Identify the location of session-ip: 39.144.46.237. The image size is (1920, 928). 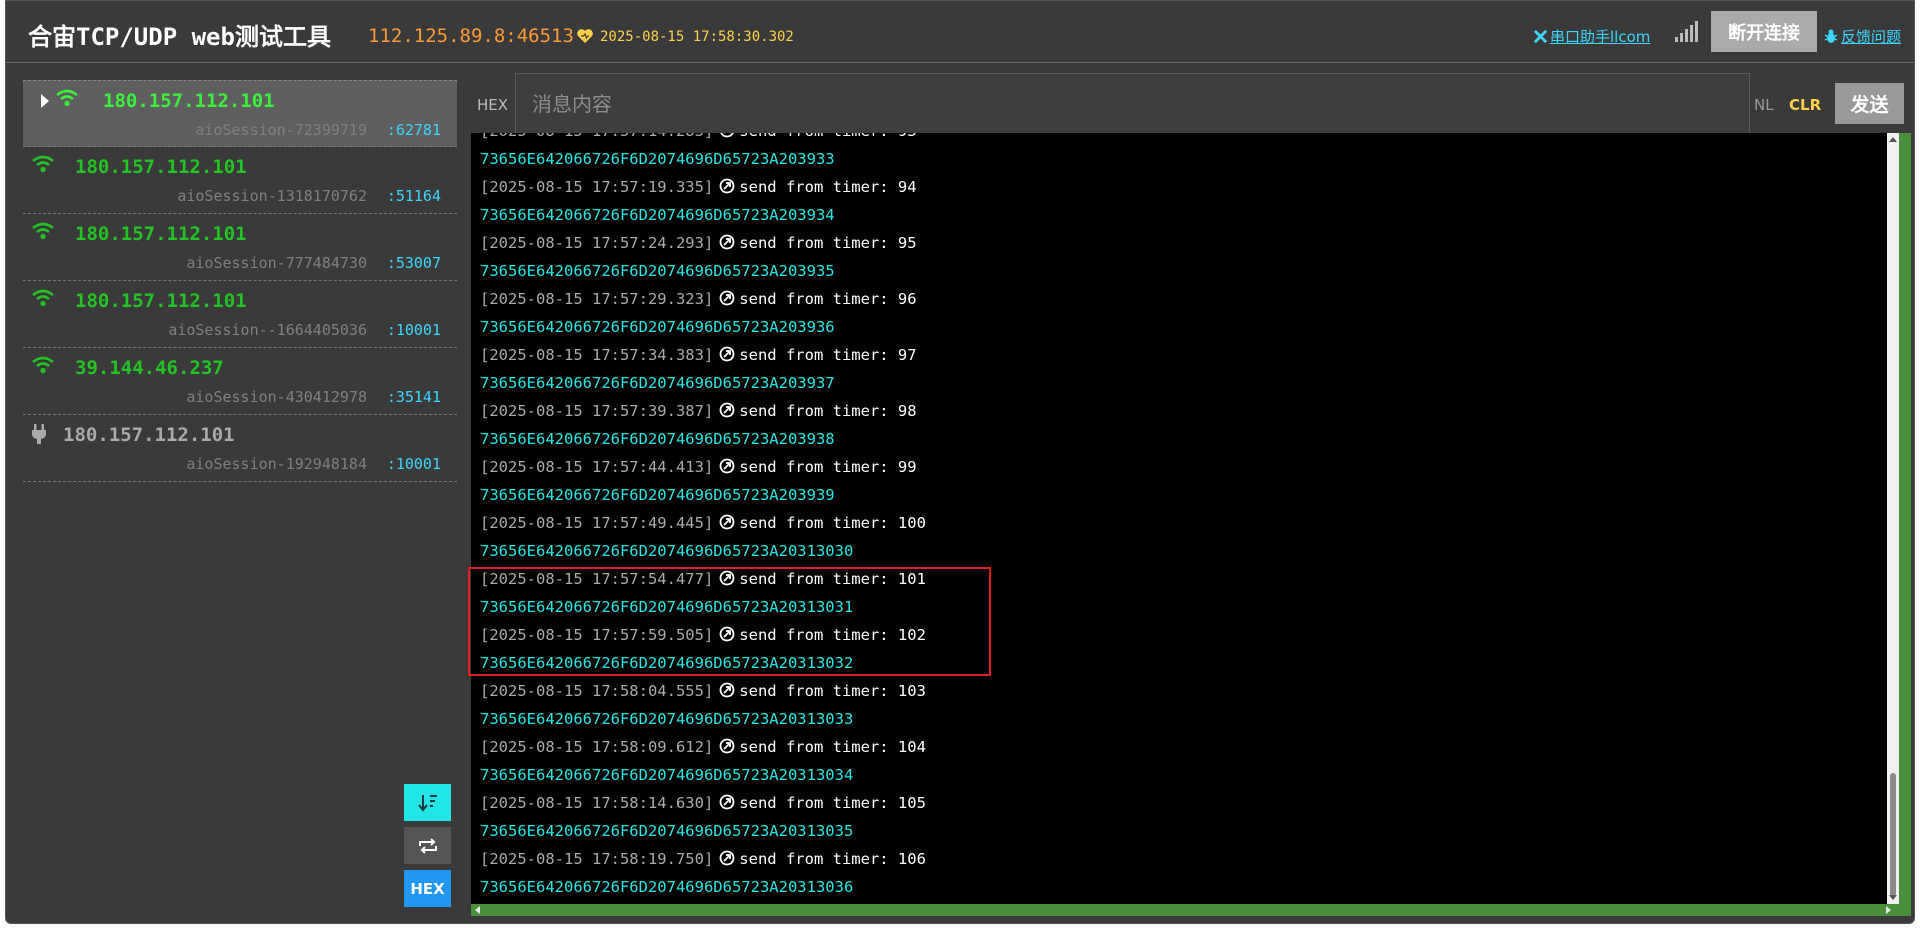
(149, 368).